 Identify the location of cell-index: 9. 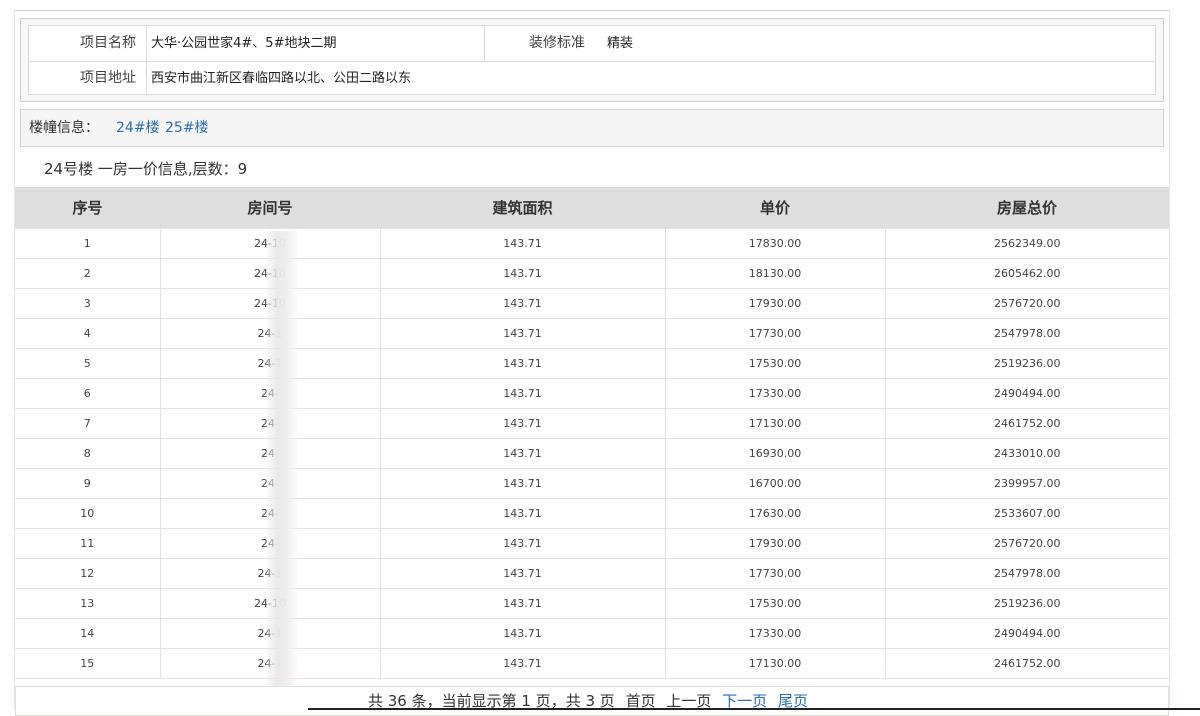
(87, 483).